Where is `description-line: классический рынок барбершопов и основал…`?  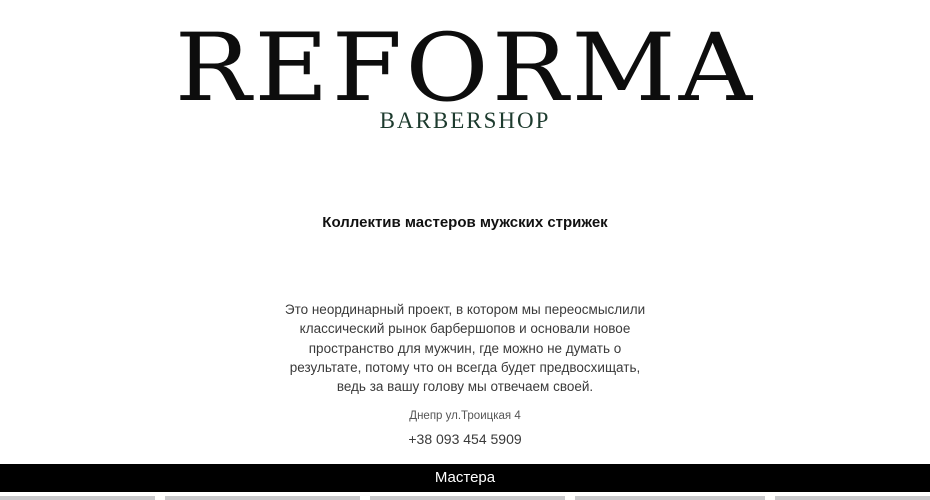
description-line: классический рынок барбершопов и основал… is located at coordinates (465, 329).